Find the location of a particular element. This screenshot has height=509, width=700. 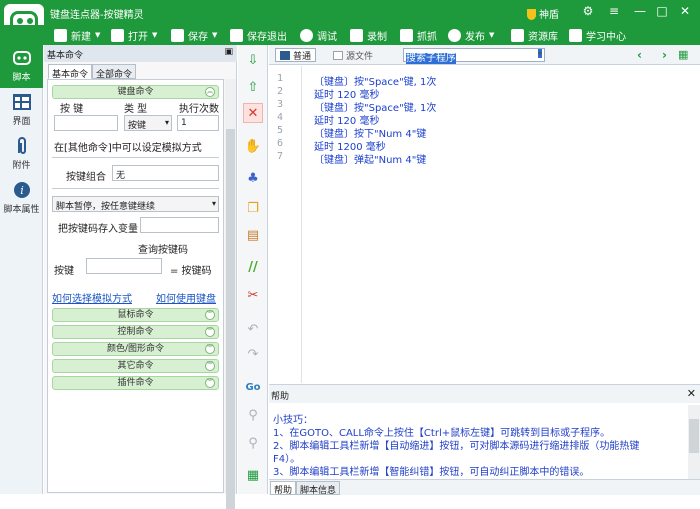

tab-normal: 普通 is located at coordinates (296, 55).